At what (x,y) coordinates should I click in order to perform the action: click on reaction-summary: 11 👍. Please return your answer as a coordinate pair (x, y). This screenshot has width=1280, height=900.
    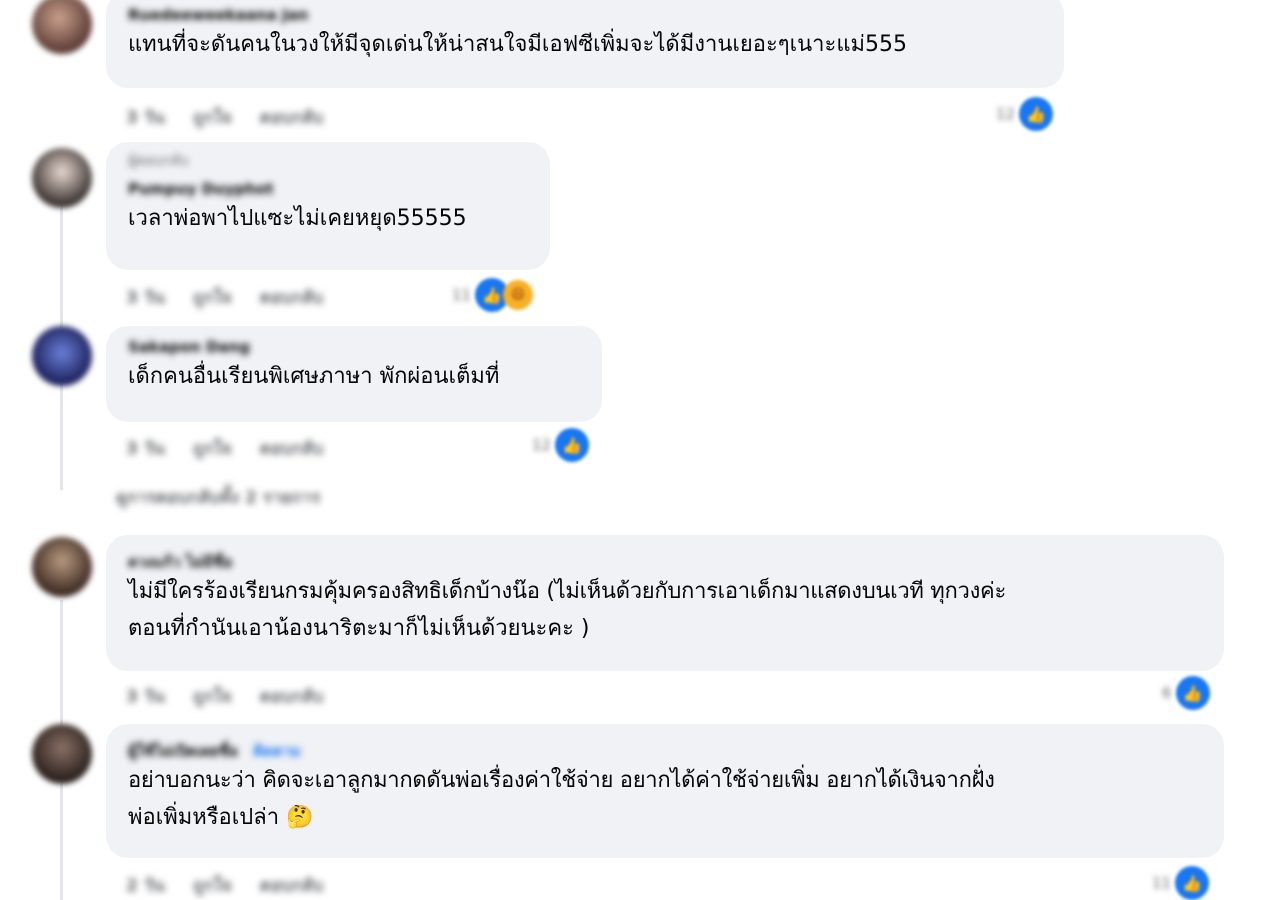
    Looking at the image, I should click on (1181, 883).